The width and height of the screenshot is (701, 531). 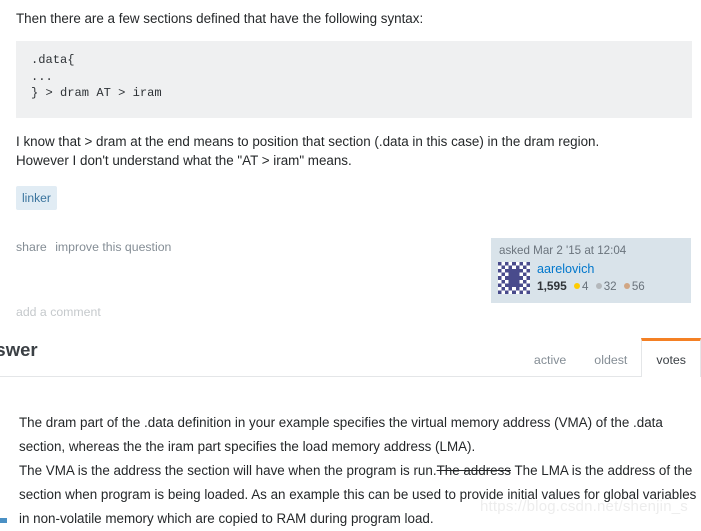 I want to click on user-details: aarelovich 1,595 4 32 56, so click(x=591, y=278).